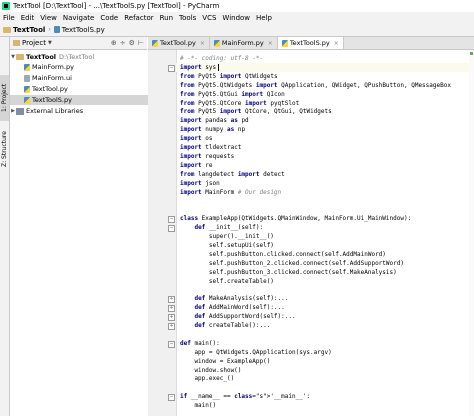 The height and width of the screenshot is (416, 474). What do you see at coordinates (4, 149) in the screenshot?
I see `tool-tab-structure: Z: Structure` at bounding box center [4, 149].